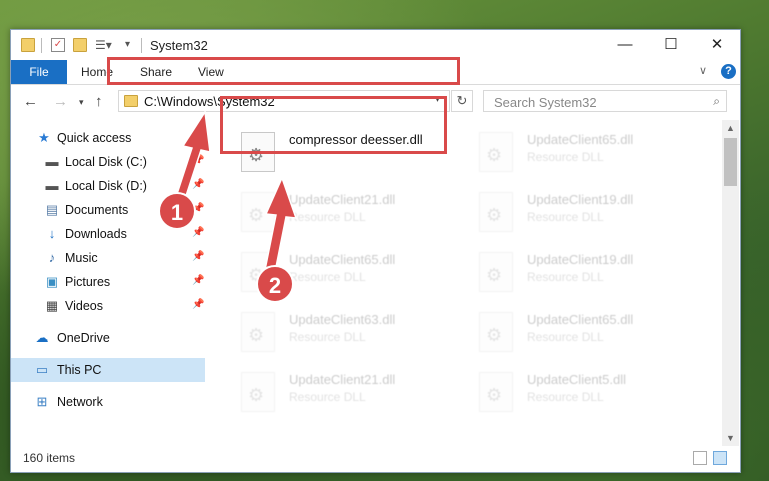  I want to click on star-icon: ★, so click(44, 137).